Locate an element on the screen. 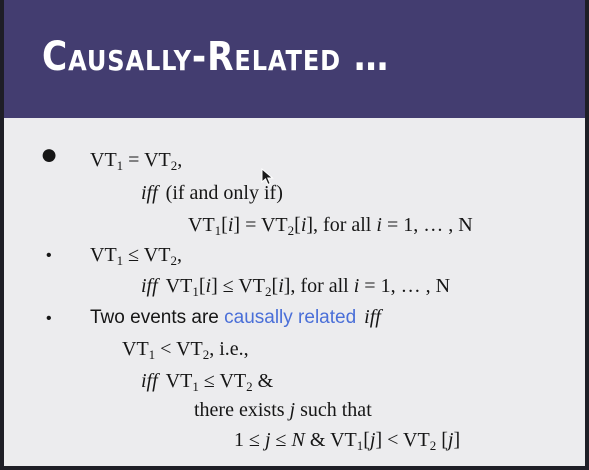 Image resolution: width=589 pixels, height=470 pixels. point-3-line-1: Two events are causally related iff is located at coordinates (235, 317).